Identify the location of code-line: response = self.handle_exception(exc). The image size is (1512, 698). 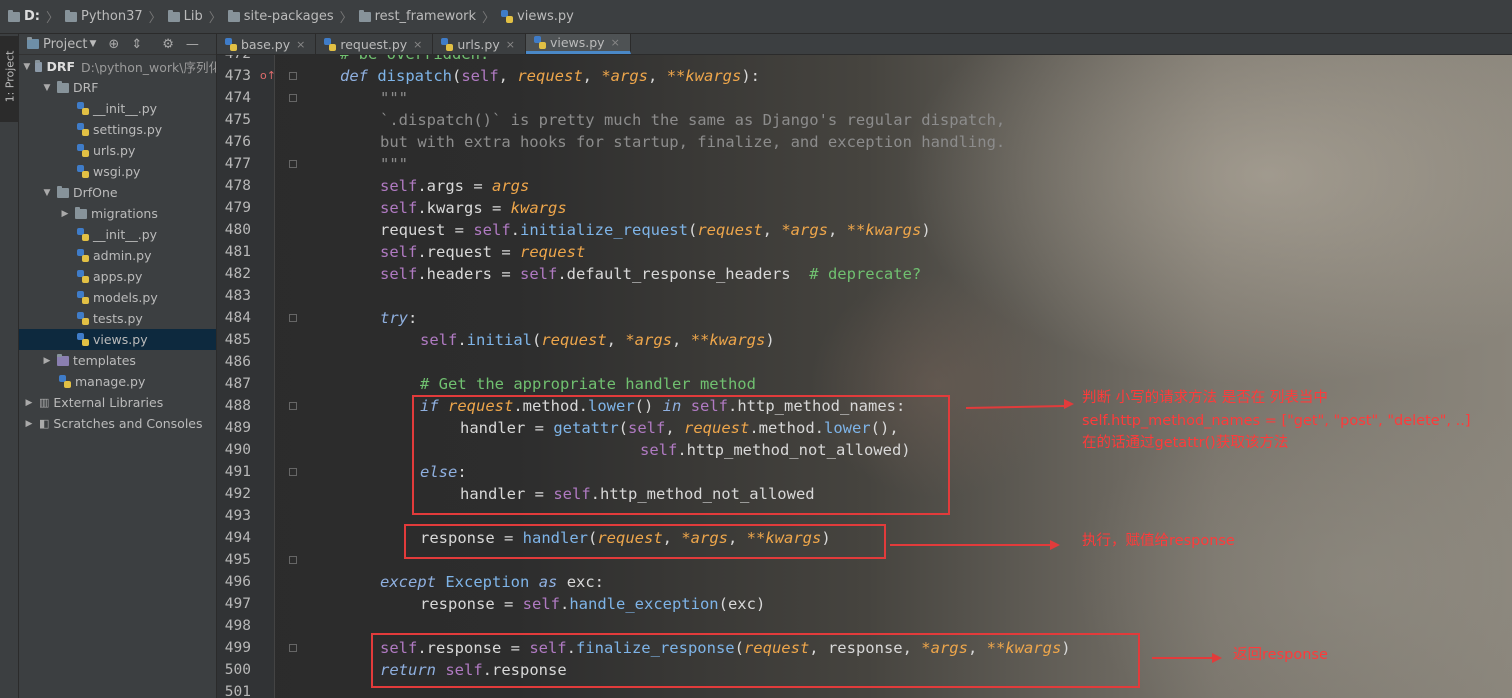
(593, 604).